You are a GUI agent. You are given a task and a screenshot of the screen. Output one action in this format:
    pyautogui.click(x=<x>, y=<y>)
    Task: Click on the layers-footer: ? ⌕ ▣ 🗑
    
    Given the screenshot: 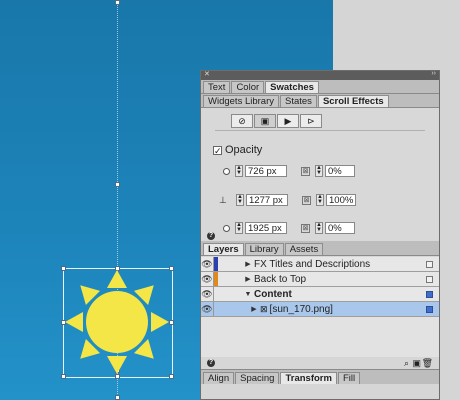 What is the action you would take?
    pyautogui.click(x=320, y=363)
    